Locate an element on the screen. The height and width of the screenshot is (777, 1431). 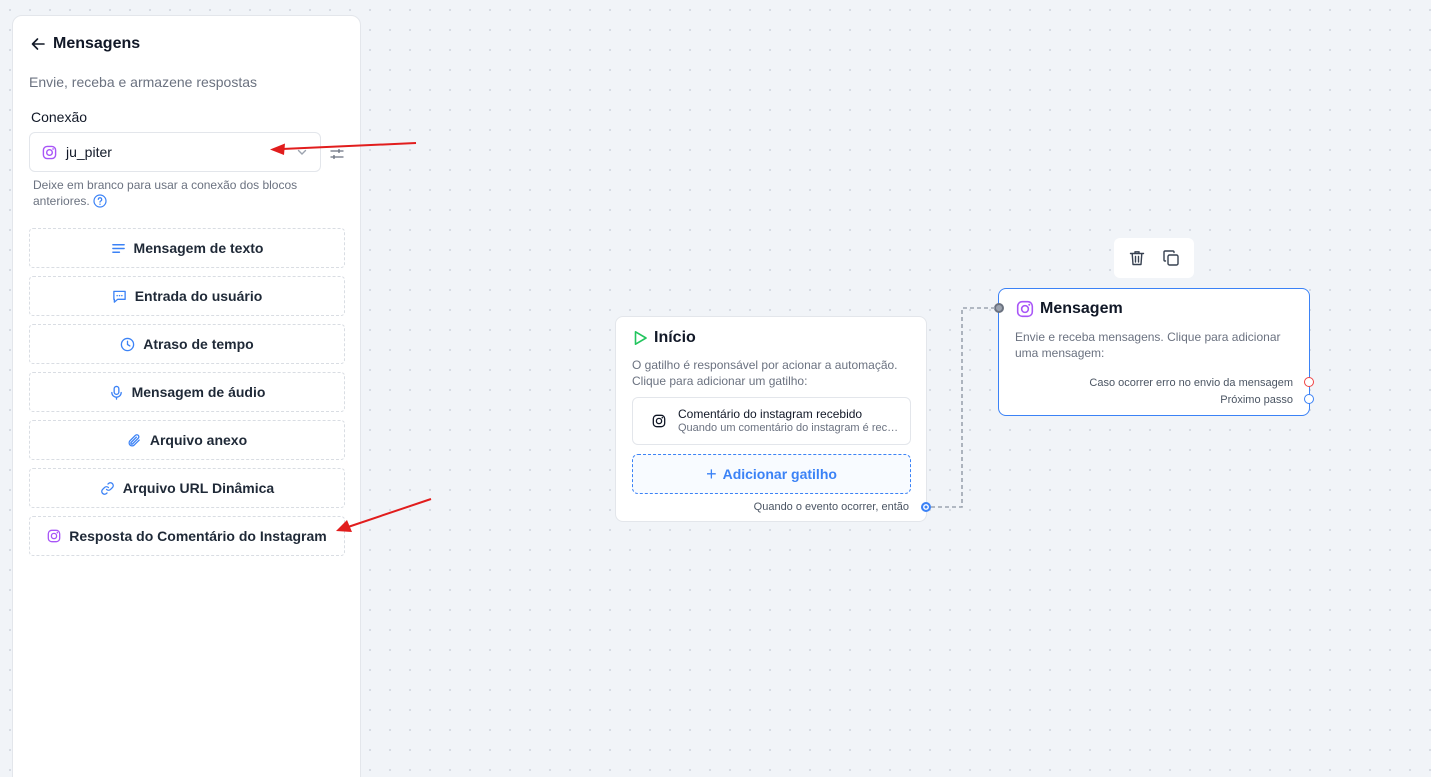
link-icon is located at coordinates (107, 488).